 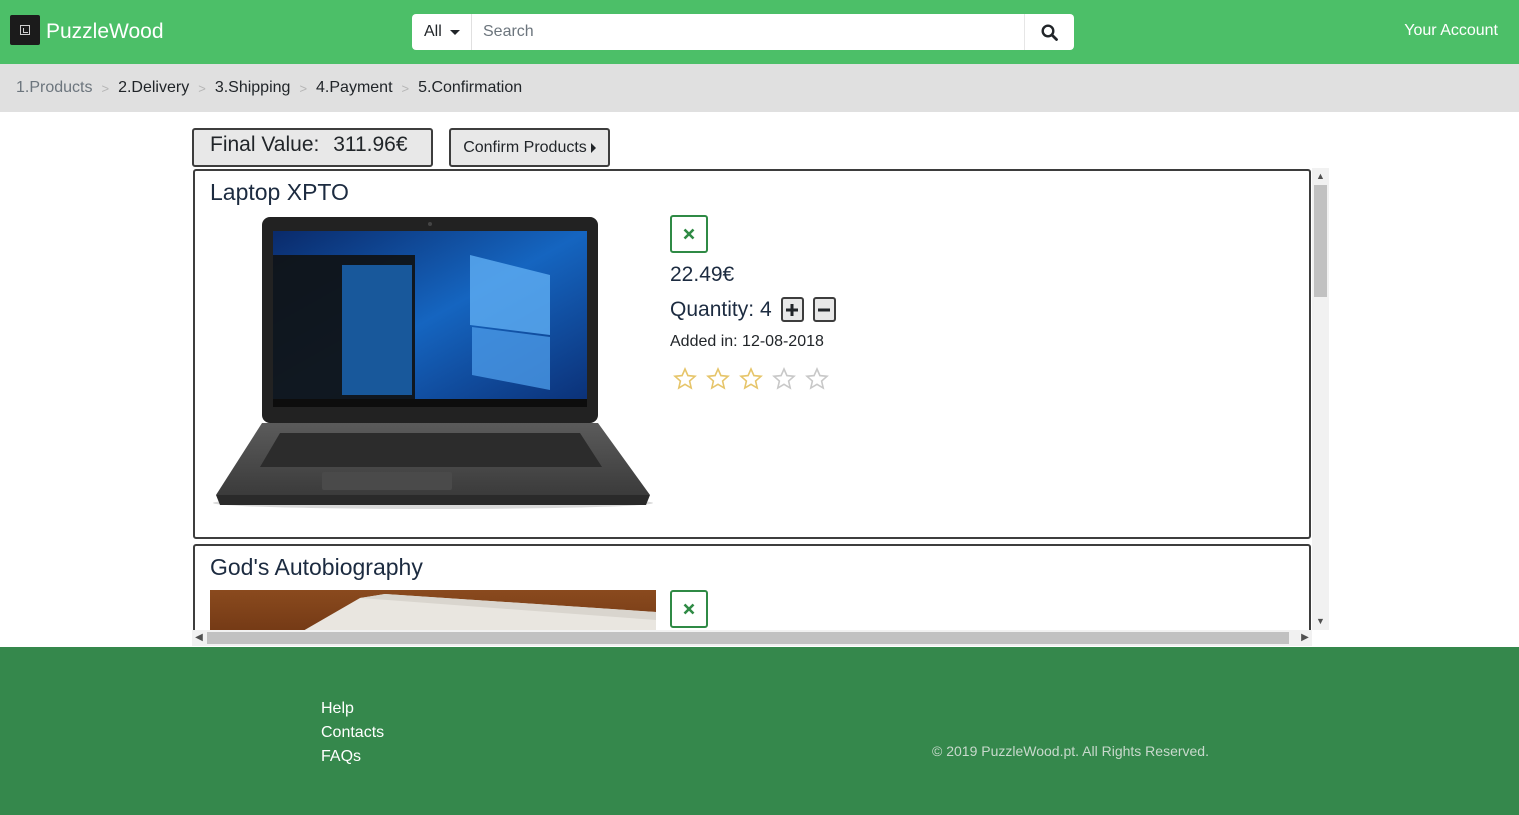 I want to click on search-icon, so click(x=1049, y=32).